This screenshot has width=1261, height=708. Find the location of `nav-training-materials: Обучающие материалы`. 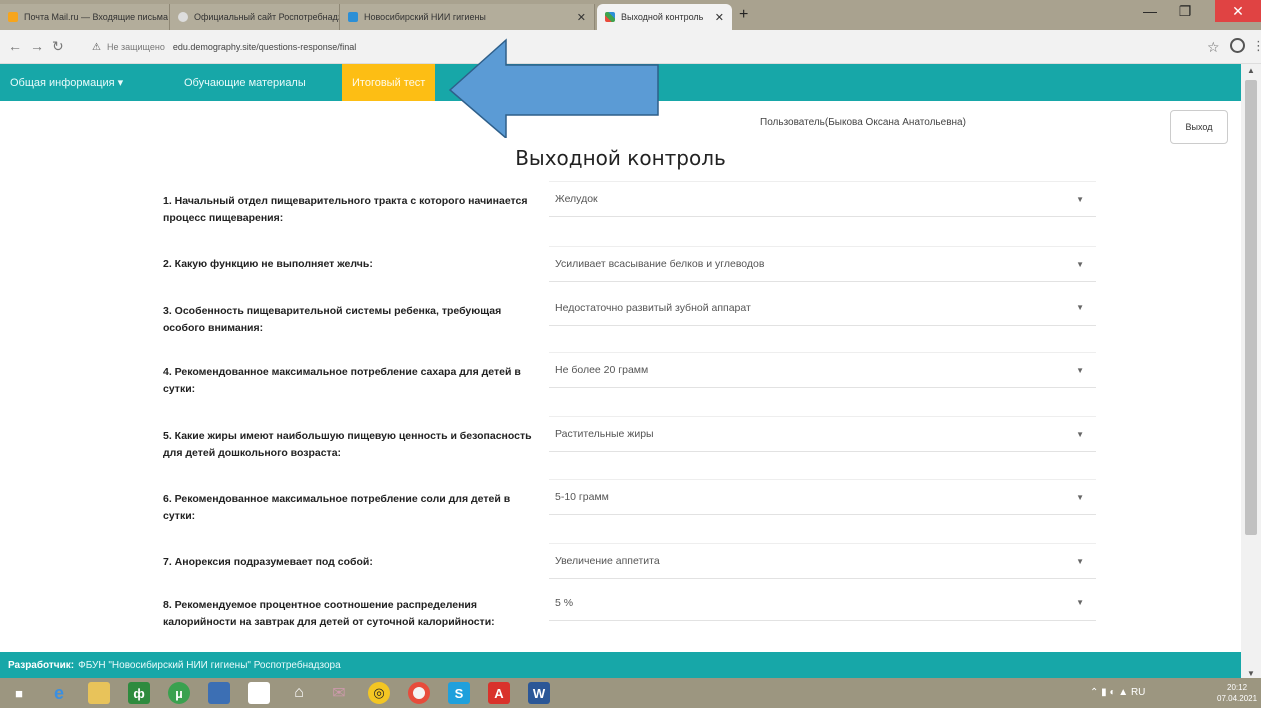

nav-training-materials: Обучающие материалы is located at coordinates (245, 82).